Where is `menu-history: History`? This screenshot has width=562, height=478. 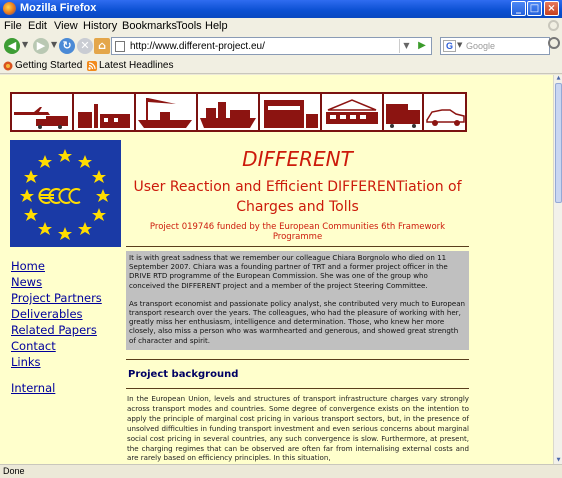
menu-history: History is located at coordinates (100, 26).